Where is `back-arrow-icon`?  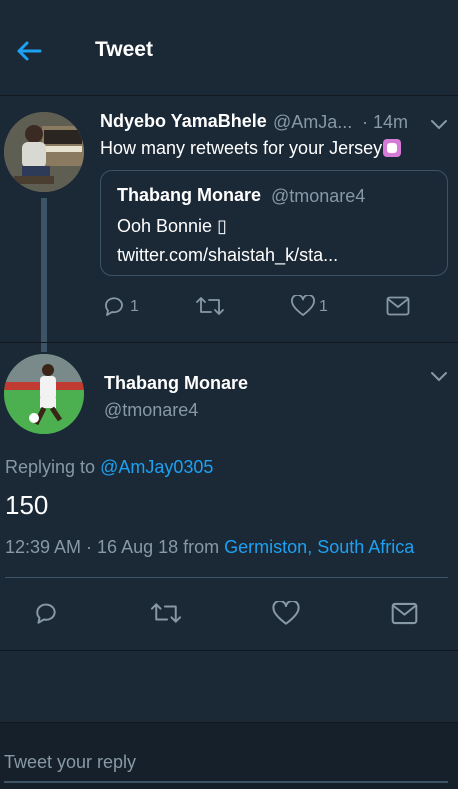
back-arrow-icon is located at coordinates (29, 51).